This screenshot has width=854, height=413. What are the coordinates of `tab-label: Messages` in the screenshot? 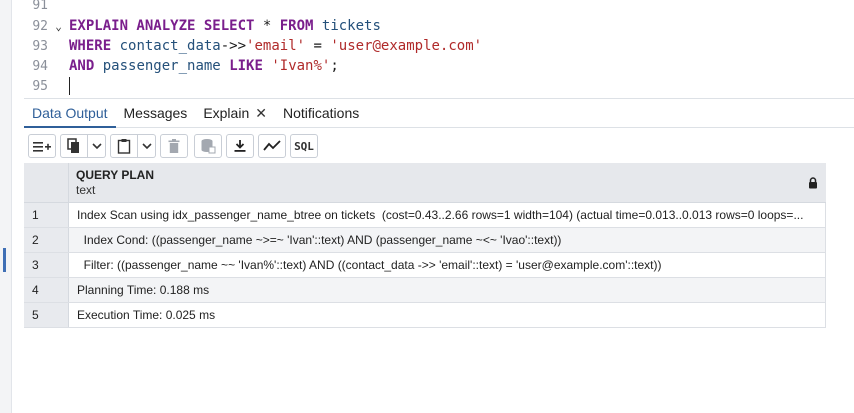 It's located at (155, 113).